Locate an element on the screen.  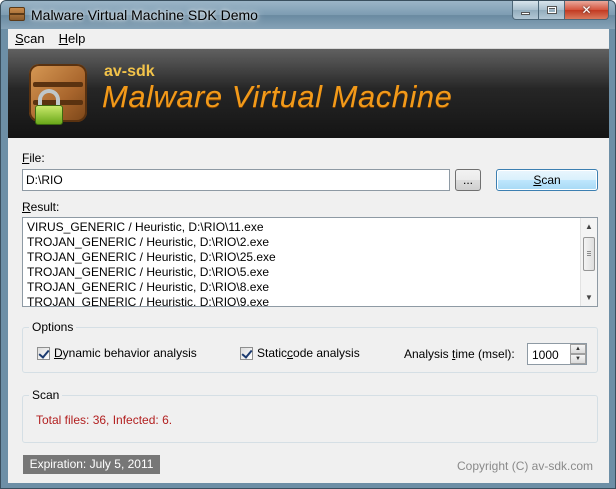
window-controls: ✕ is located at coordinates (560, 11).